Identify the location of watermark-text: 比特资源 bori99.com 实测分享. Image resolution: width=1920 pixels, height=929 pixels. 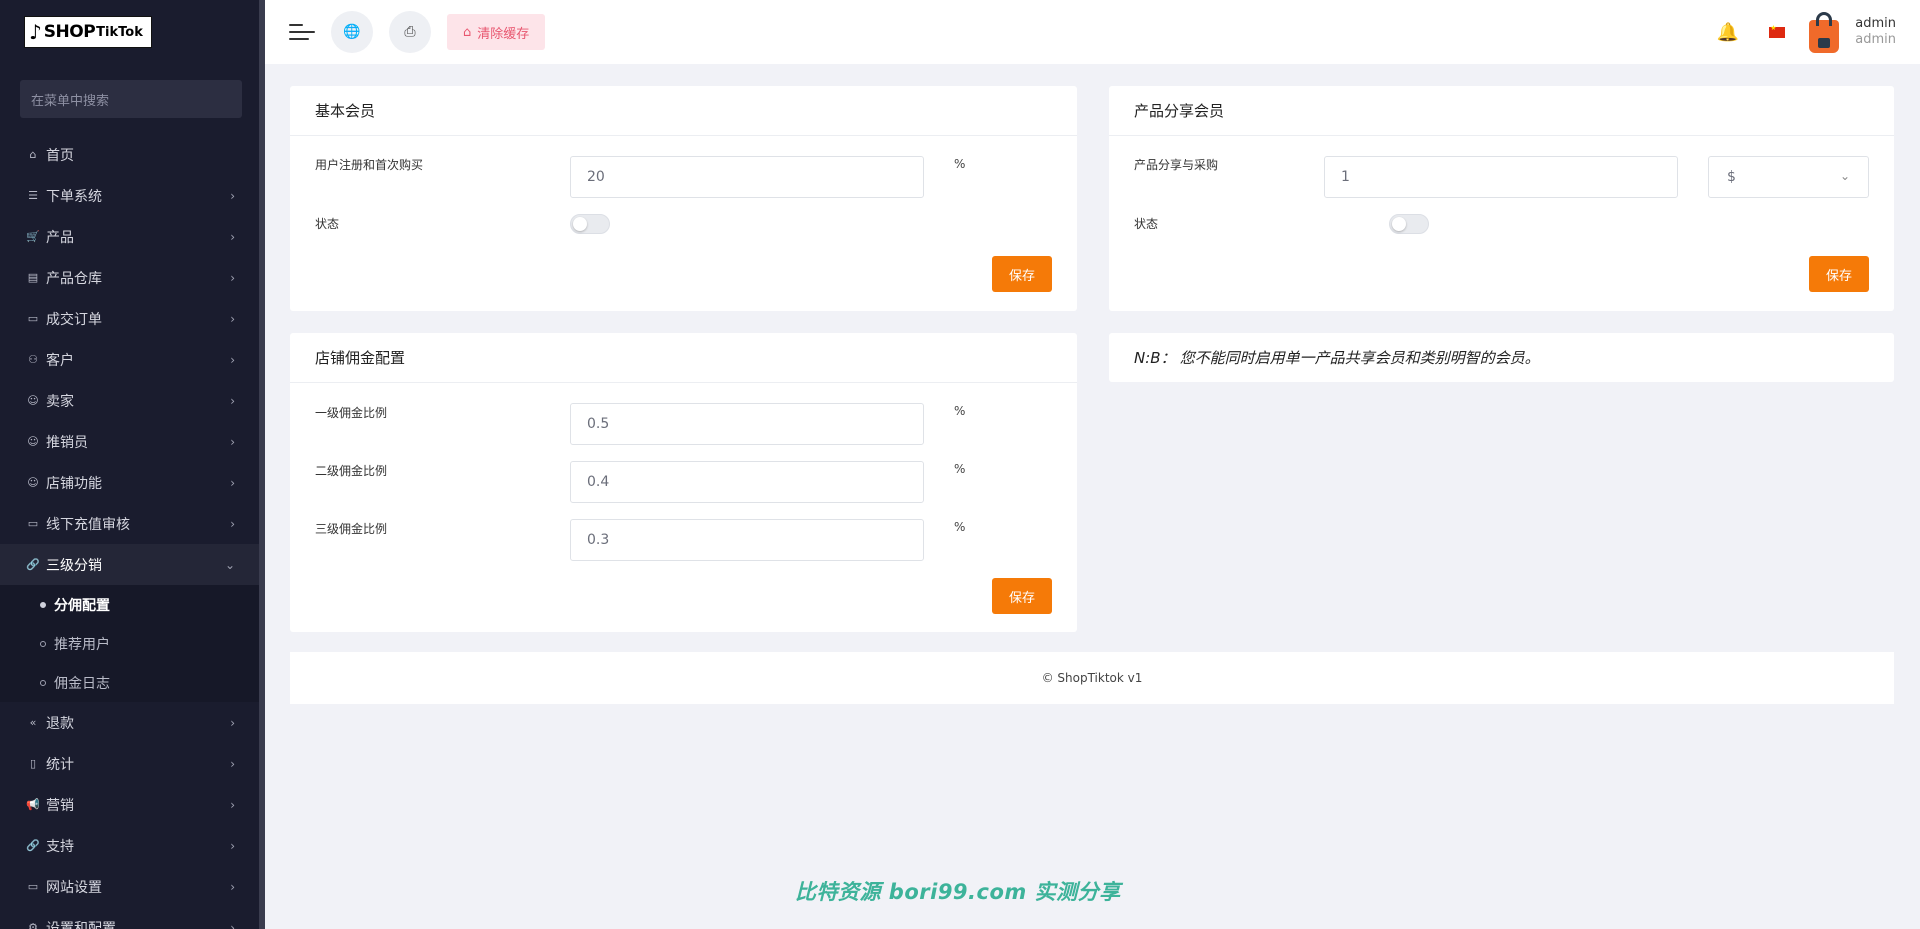
(958, 892).